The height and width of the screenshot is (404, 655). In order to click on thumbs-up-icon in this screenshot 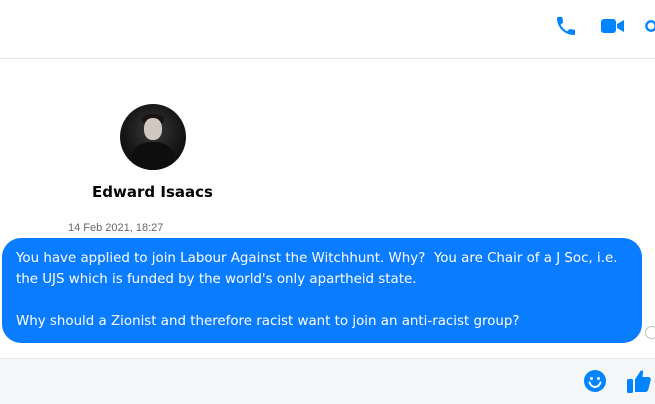, I will do `click(639, 381)`.